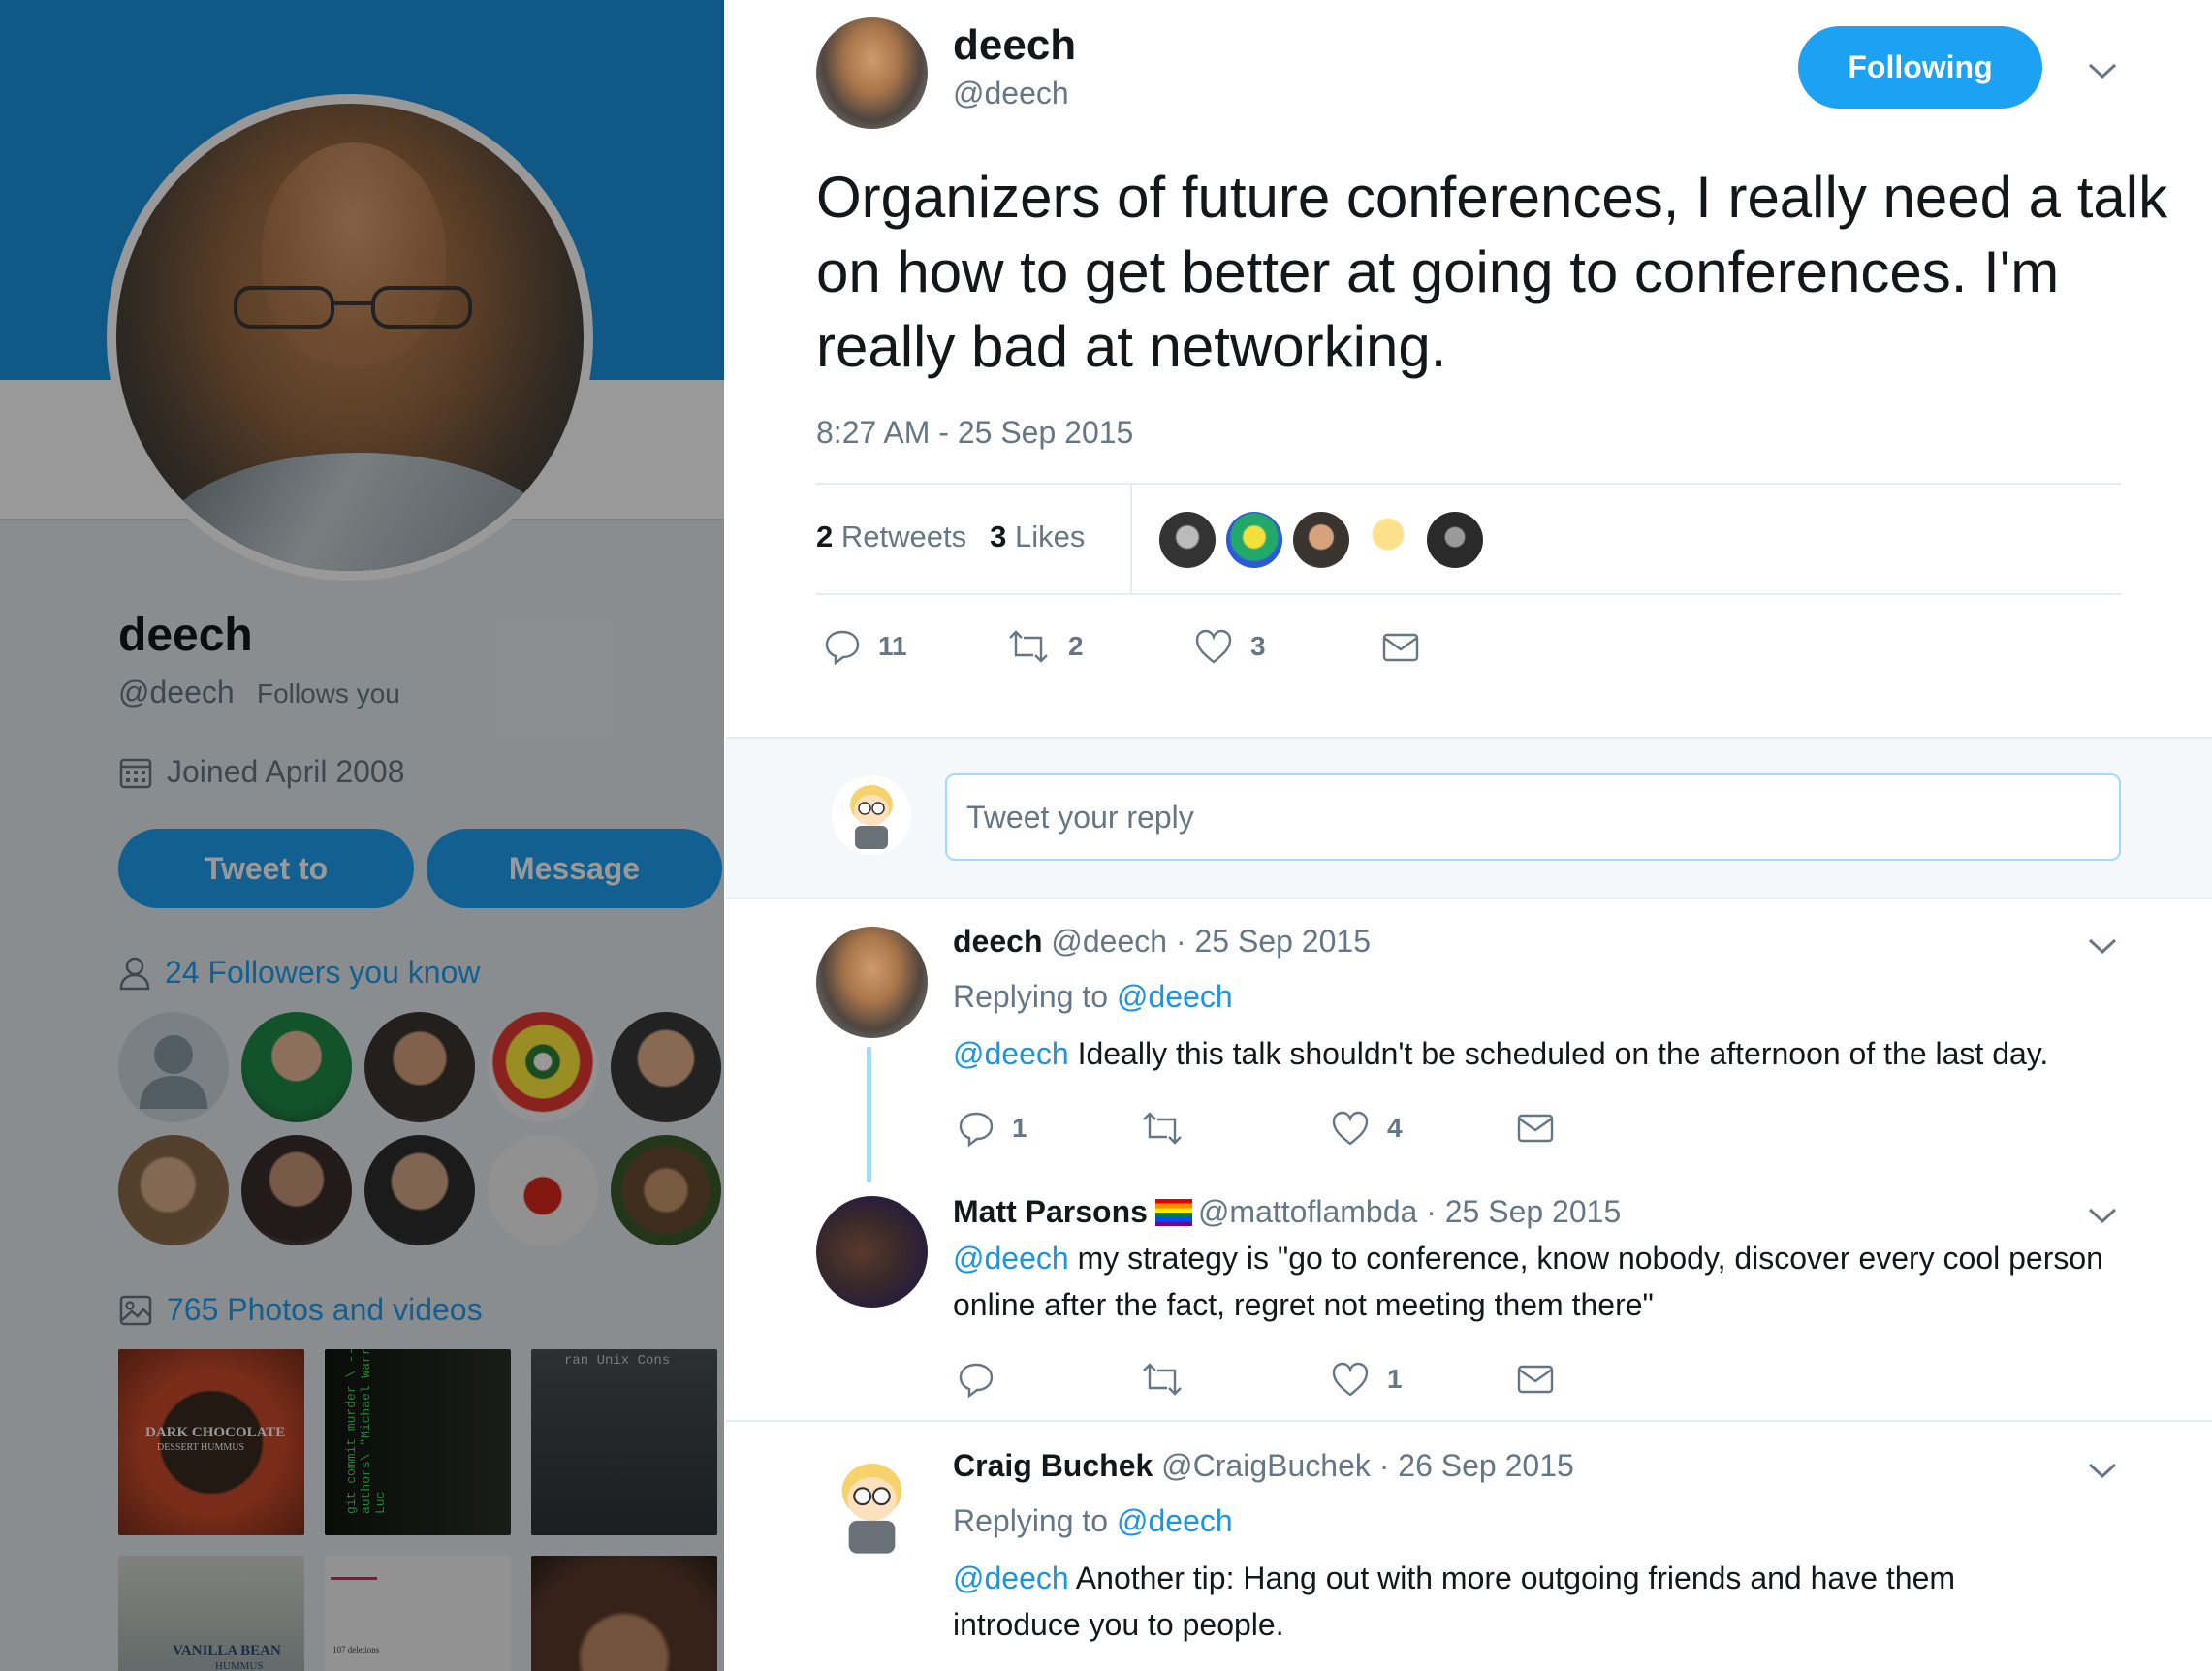 This screenshot has width=2212, height=1671. What do you see at coordinates (356, 1650) in the screenshot?
I see `thumbnail-caption: 107 deletions` at bounding box center [356, 1650].